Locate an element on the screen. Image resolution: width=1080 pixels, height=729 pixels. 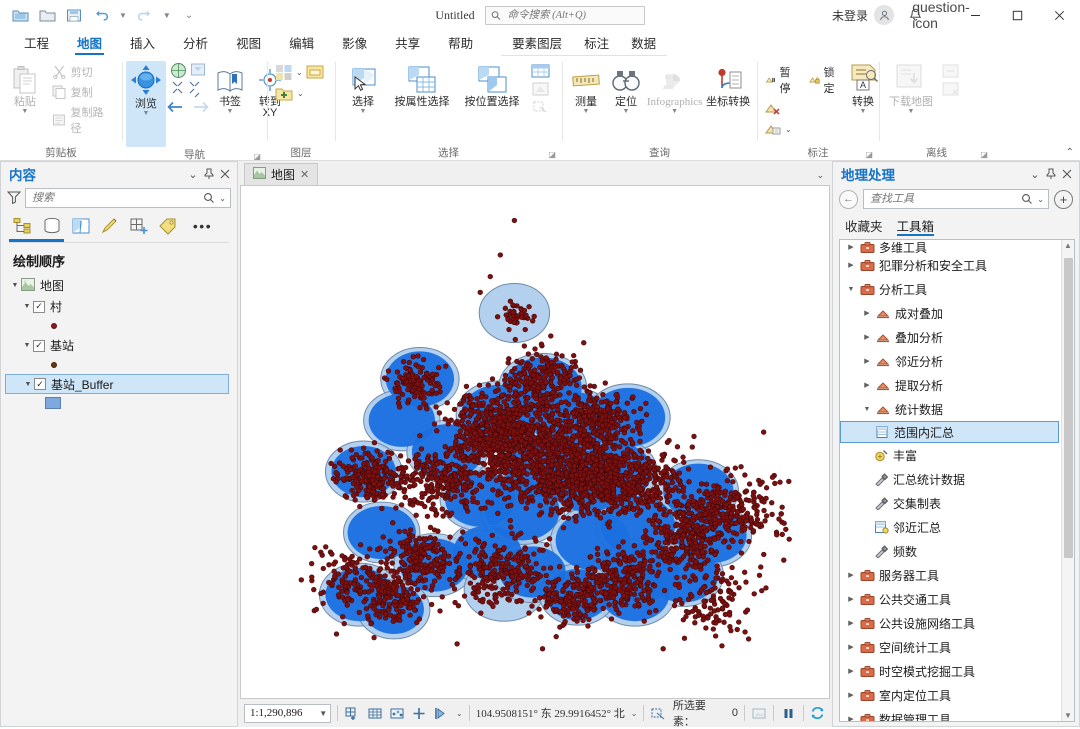
graph-icon is located at coordinates (397, 713).